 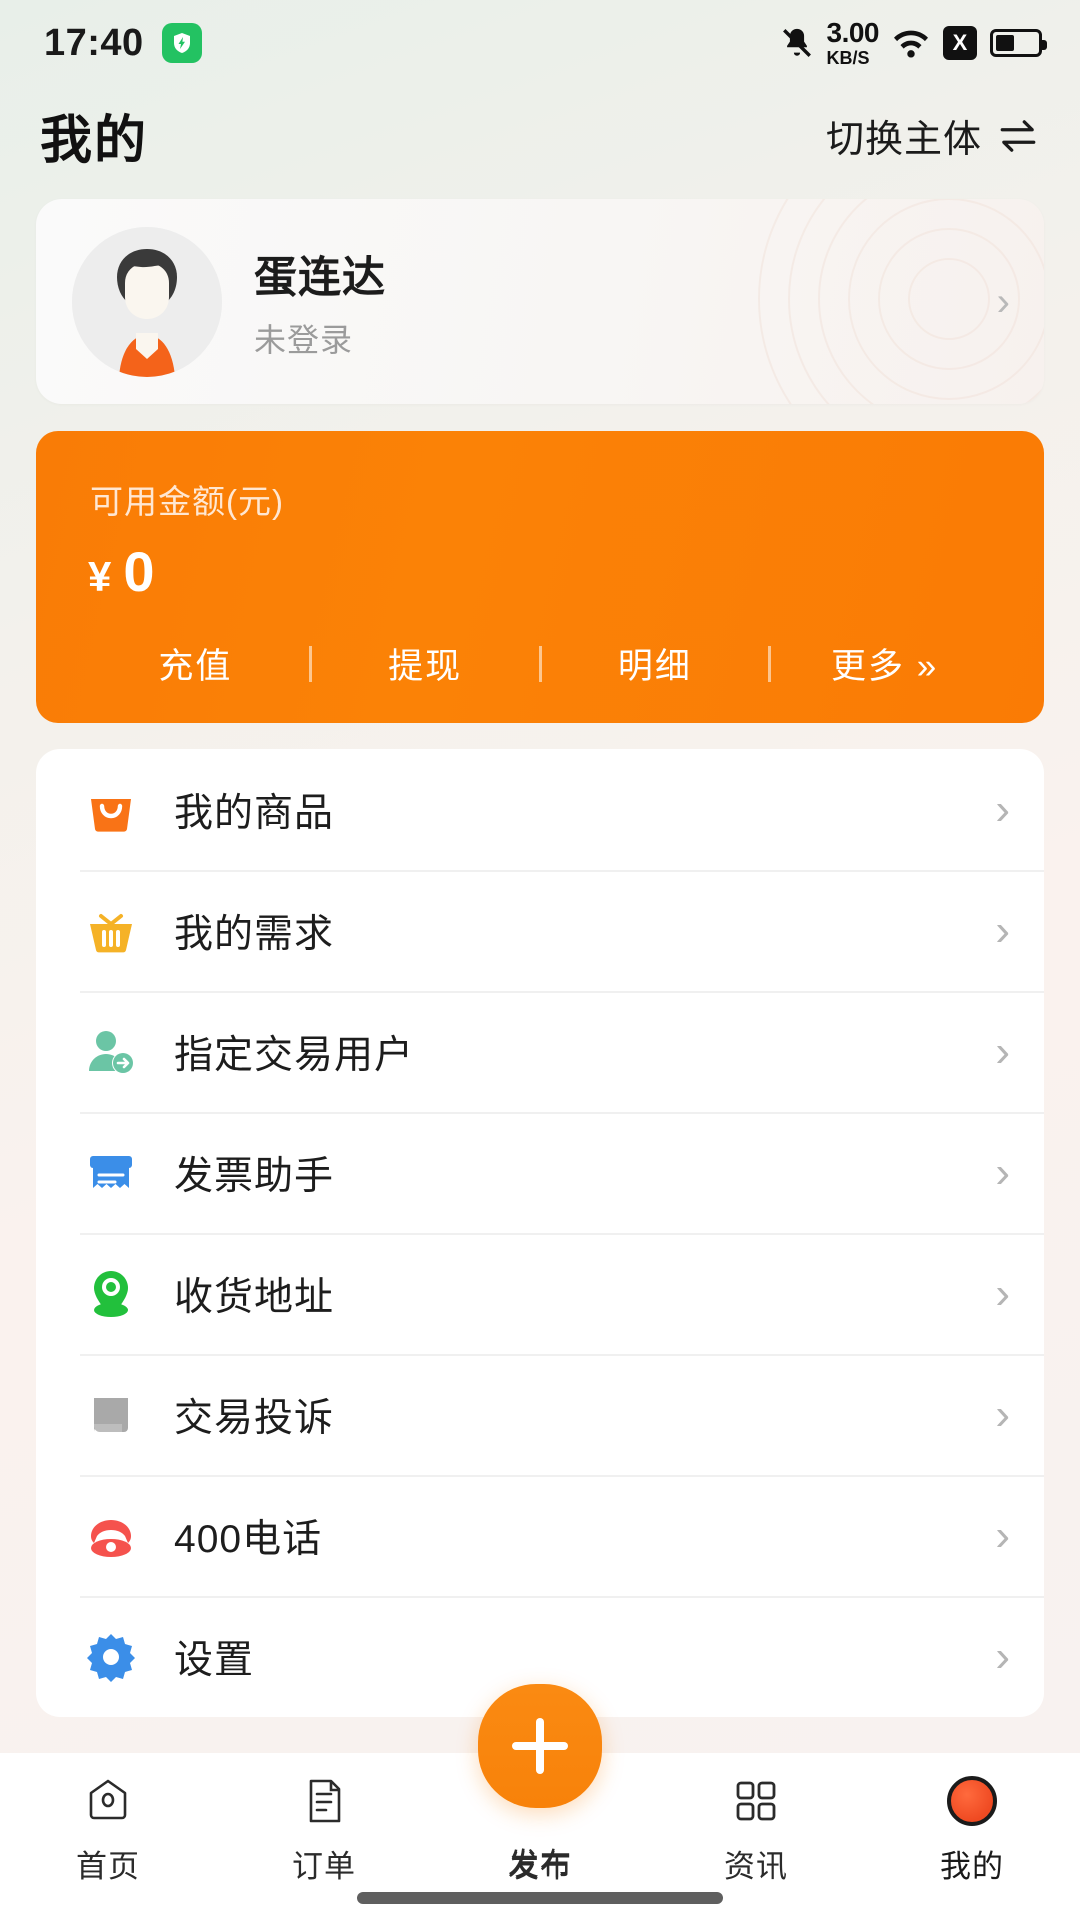 I want to click on bell-muted-icon, so click(x=796, y=42).